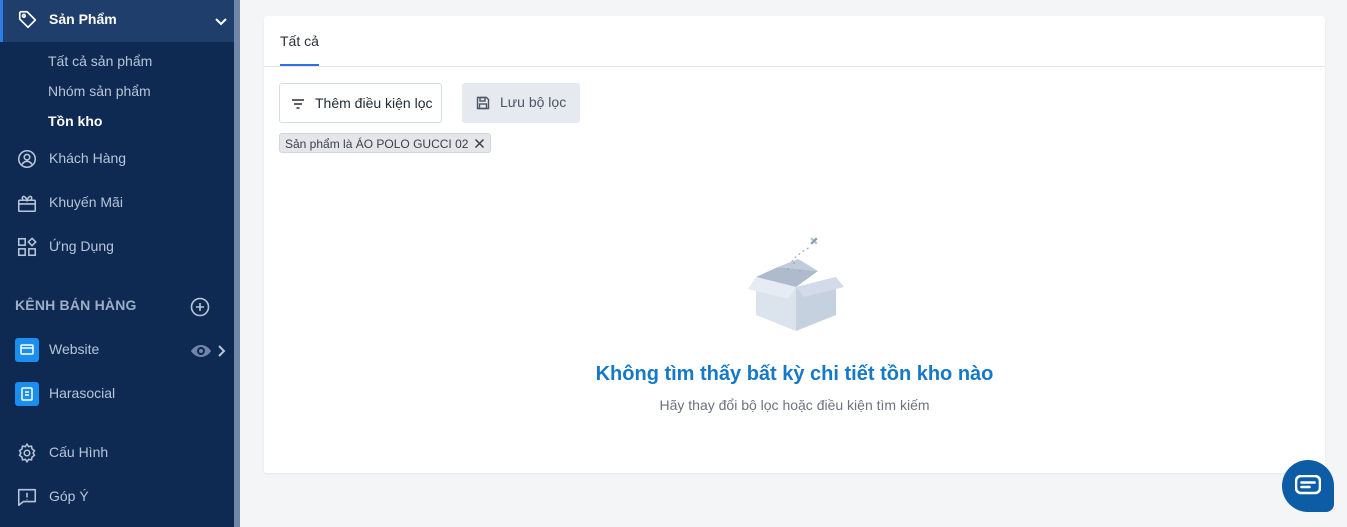  What do you see at coordinates (27, 204) in the screenshot?
I see `gift-icon` at bounding box center [27, 204].